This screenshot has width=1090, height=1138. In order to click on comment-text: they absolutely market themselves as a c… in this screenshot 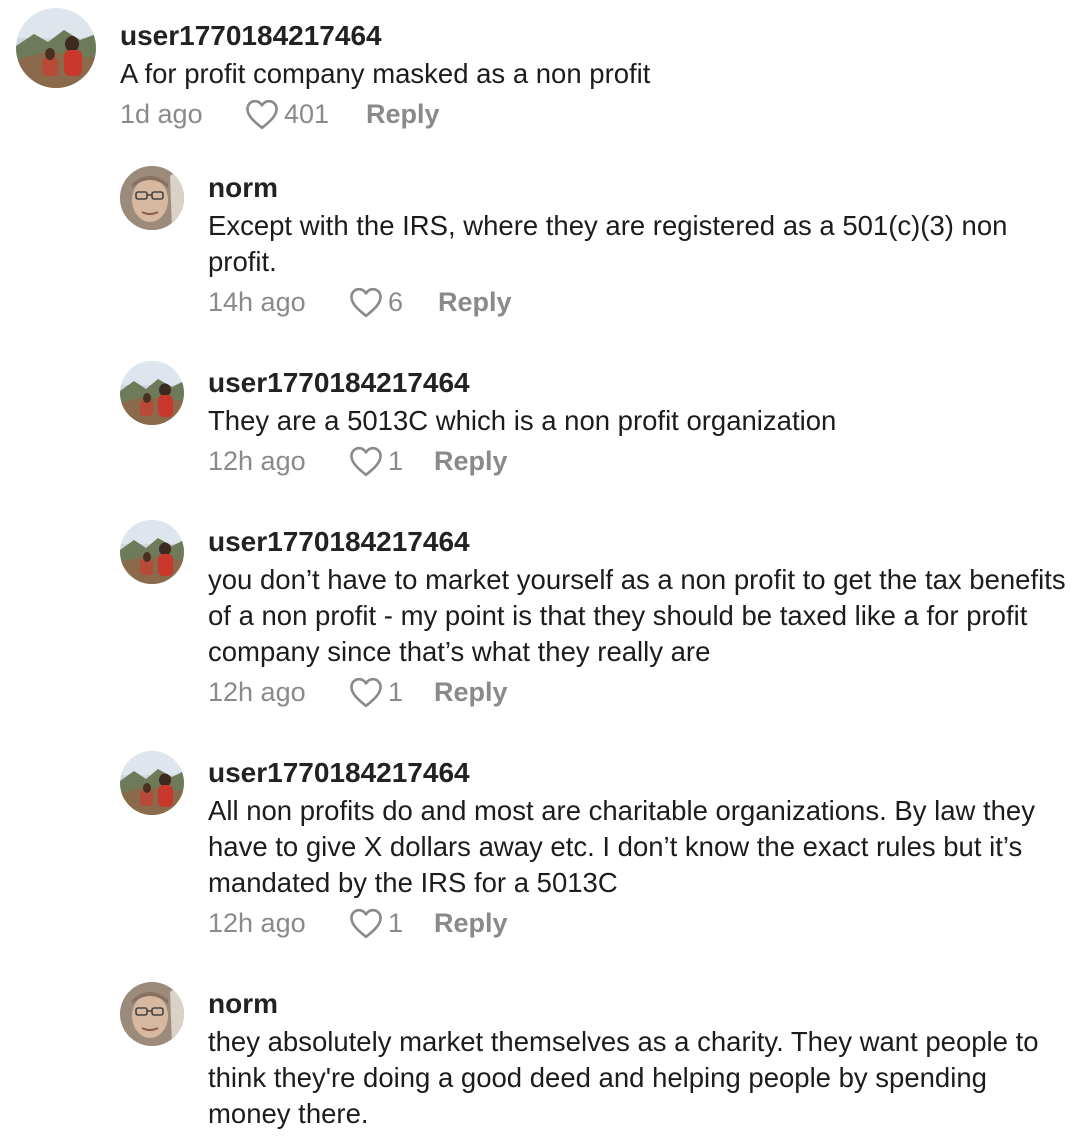, I will do `click(623, 1077)`.